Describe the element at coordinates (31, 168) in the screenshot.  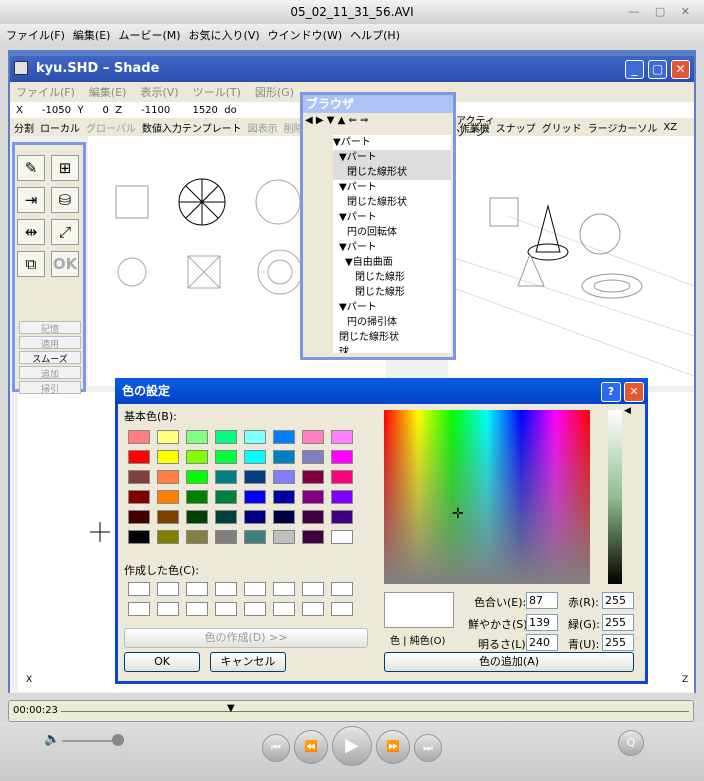
I see `pencil-tool-icon: ✎` at that location.